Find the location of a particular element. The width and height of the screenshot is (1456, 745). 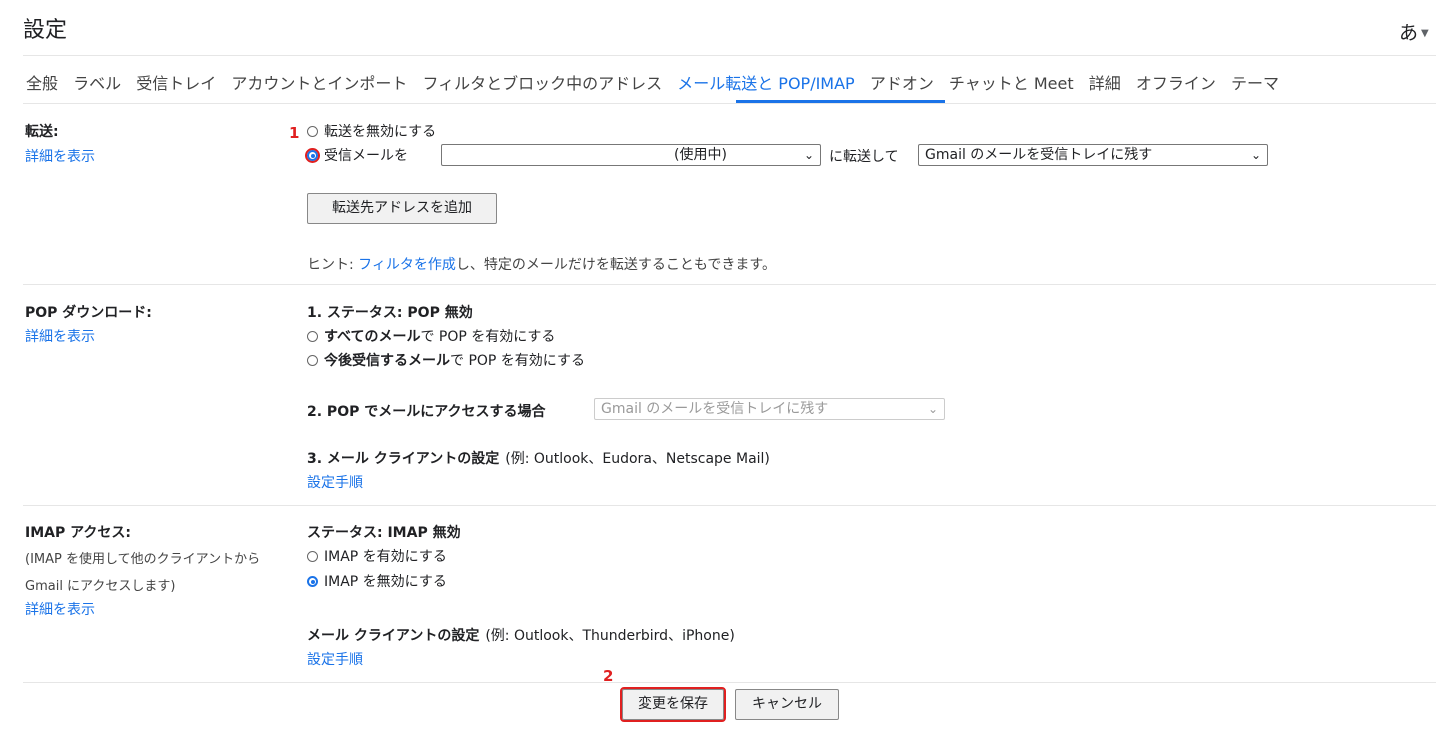

pop-new-row: 今後受信するメールで POP を有効にする is located at coordinates (446, 360).